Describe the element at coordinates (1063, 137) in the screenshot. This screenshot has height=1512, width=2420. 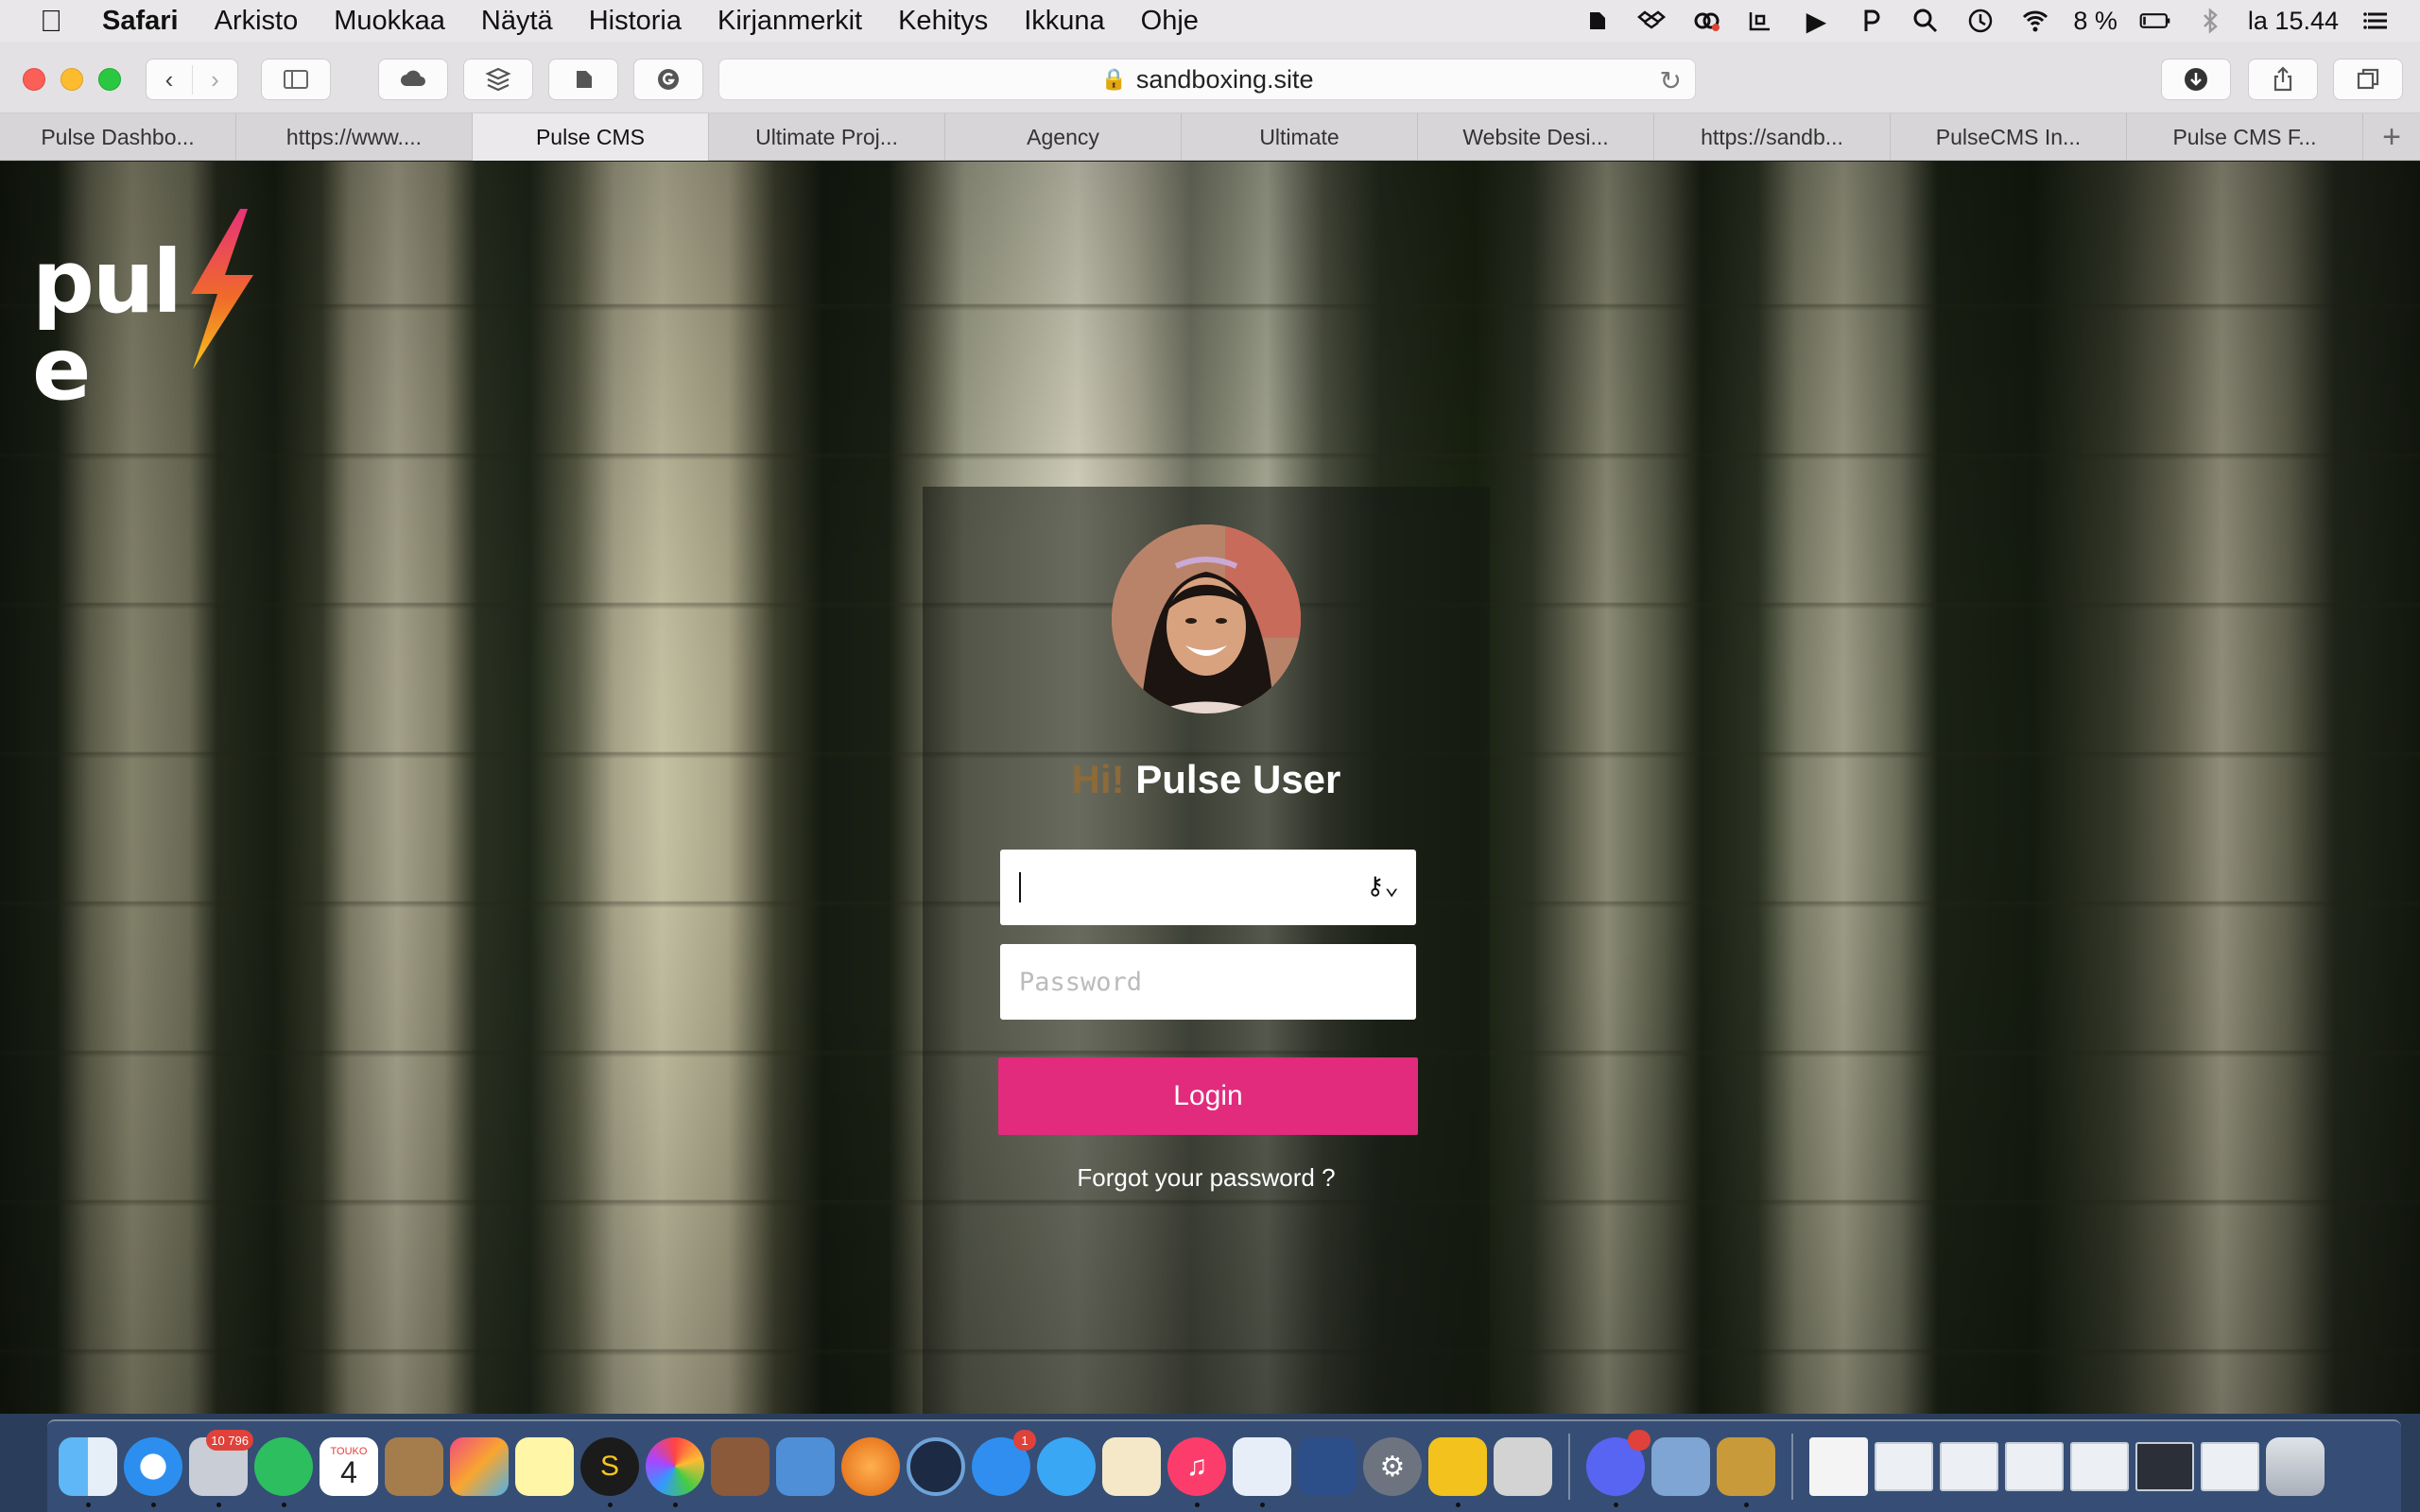
I see `tab-agency: Agency` at that location.